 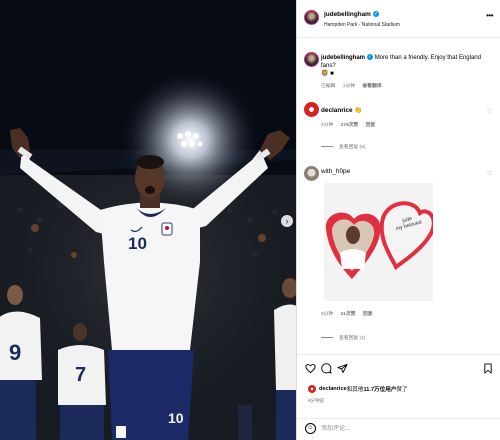 I want to click on comment-with_h0pe: with_h0pe, so click(x=335, y=171).